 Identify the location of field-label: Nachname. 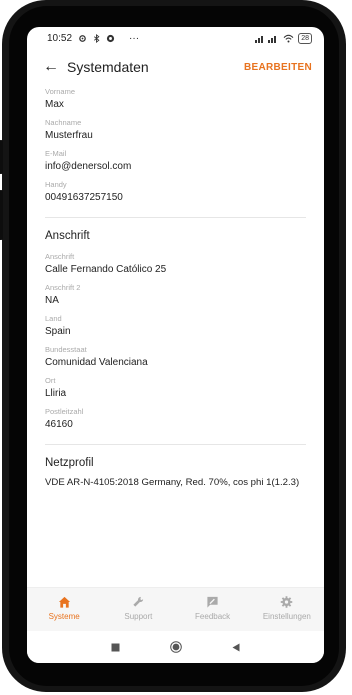
(63, 122).